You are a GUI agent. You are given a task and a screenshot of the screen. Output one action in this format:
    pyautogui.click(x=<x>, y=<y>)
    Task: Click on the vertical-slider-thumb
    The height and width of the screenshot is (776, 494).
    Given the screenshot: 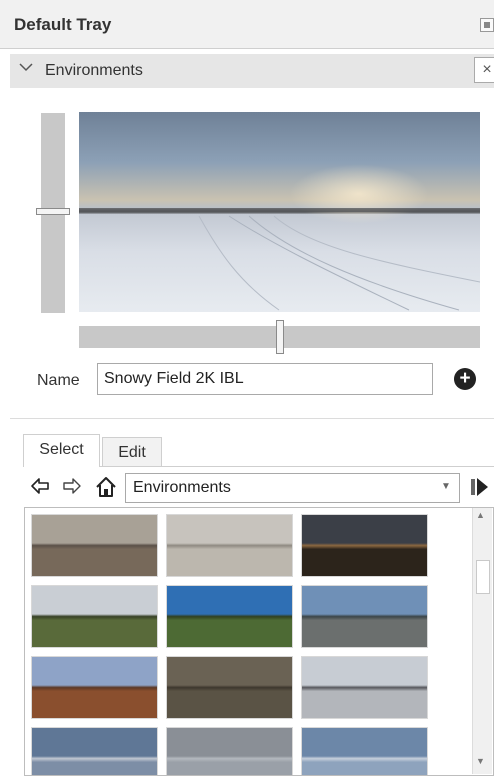 What is the action you would take?
    pyautogui.click(x=53, y=211)
    